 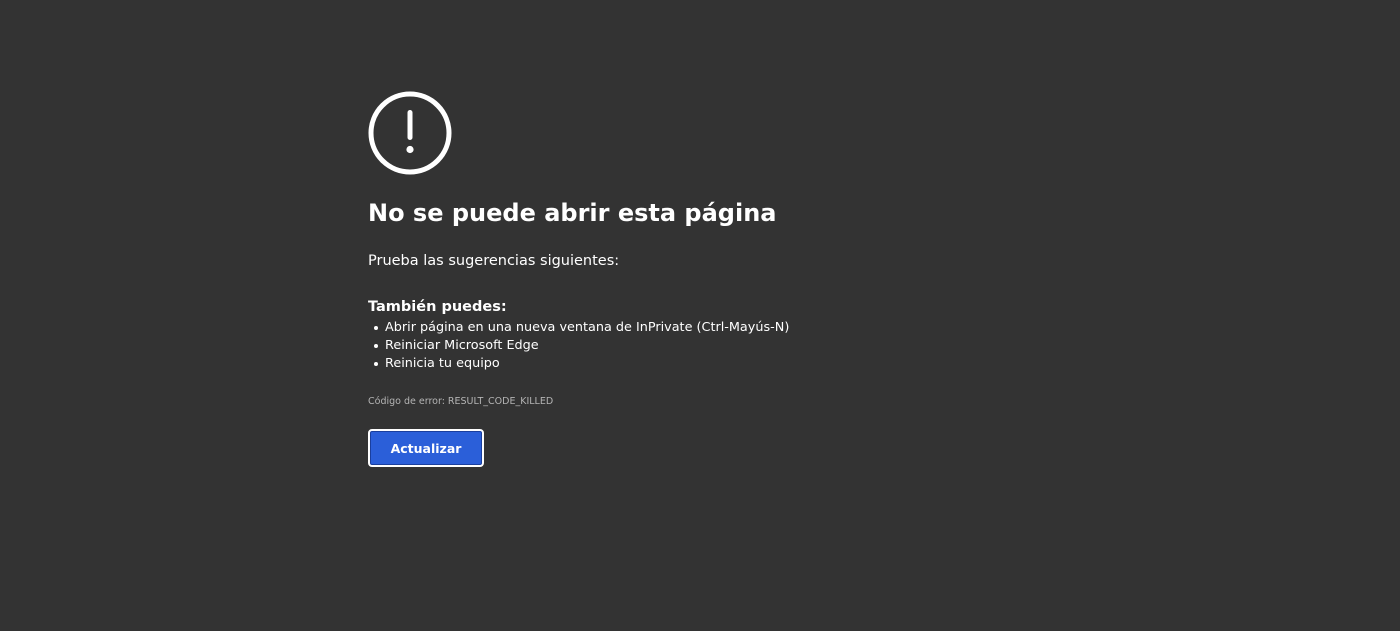 What do you see at coordinates (461, 401) in the screenshot?
I see `error-code: Código de error: RESULT_CODE_KILLED` at bounding box center [461, 401].